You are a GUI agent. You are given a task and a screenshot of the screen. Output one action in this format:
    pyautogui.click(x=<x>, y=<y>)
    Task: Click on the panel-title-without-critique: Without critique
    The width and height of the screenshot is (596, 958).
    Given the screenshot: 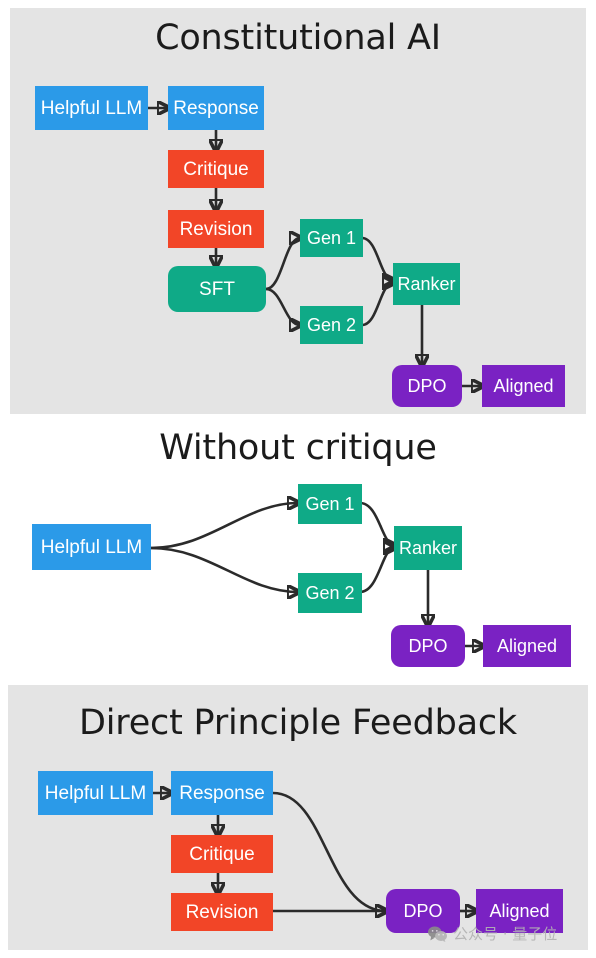 What is the action you would take?
    pyautogui.click(x=298, y=448)
    